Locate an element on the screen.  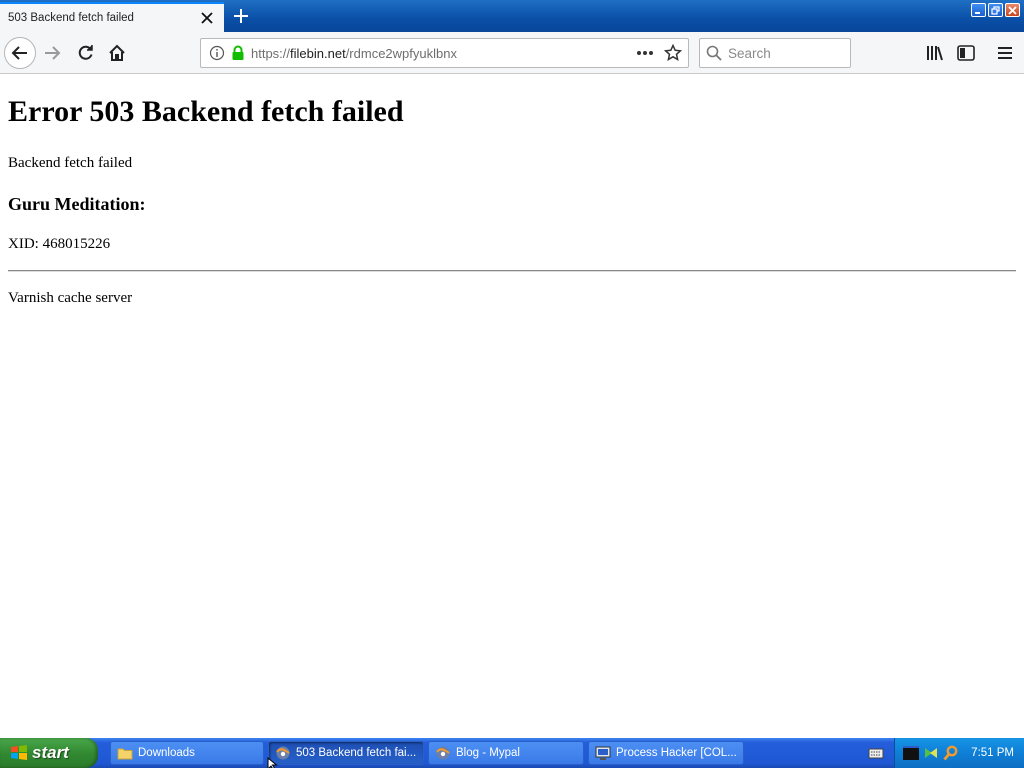
taskbar-item-blog-mypal: Blog - Mypal is located at coordinates (506, 753).